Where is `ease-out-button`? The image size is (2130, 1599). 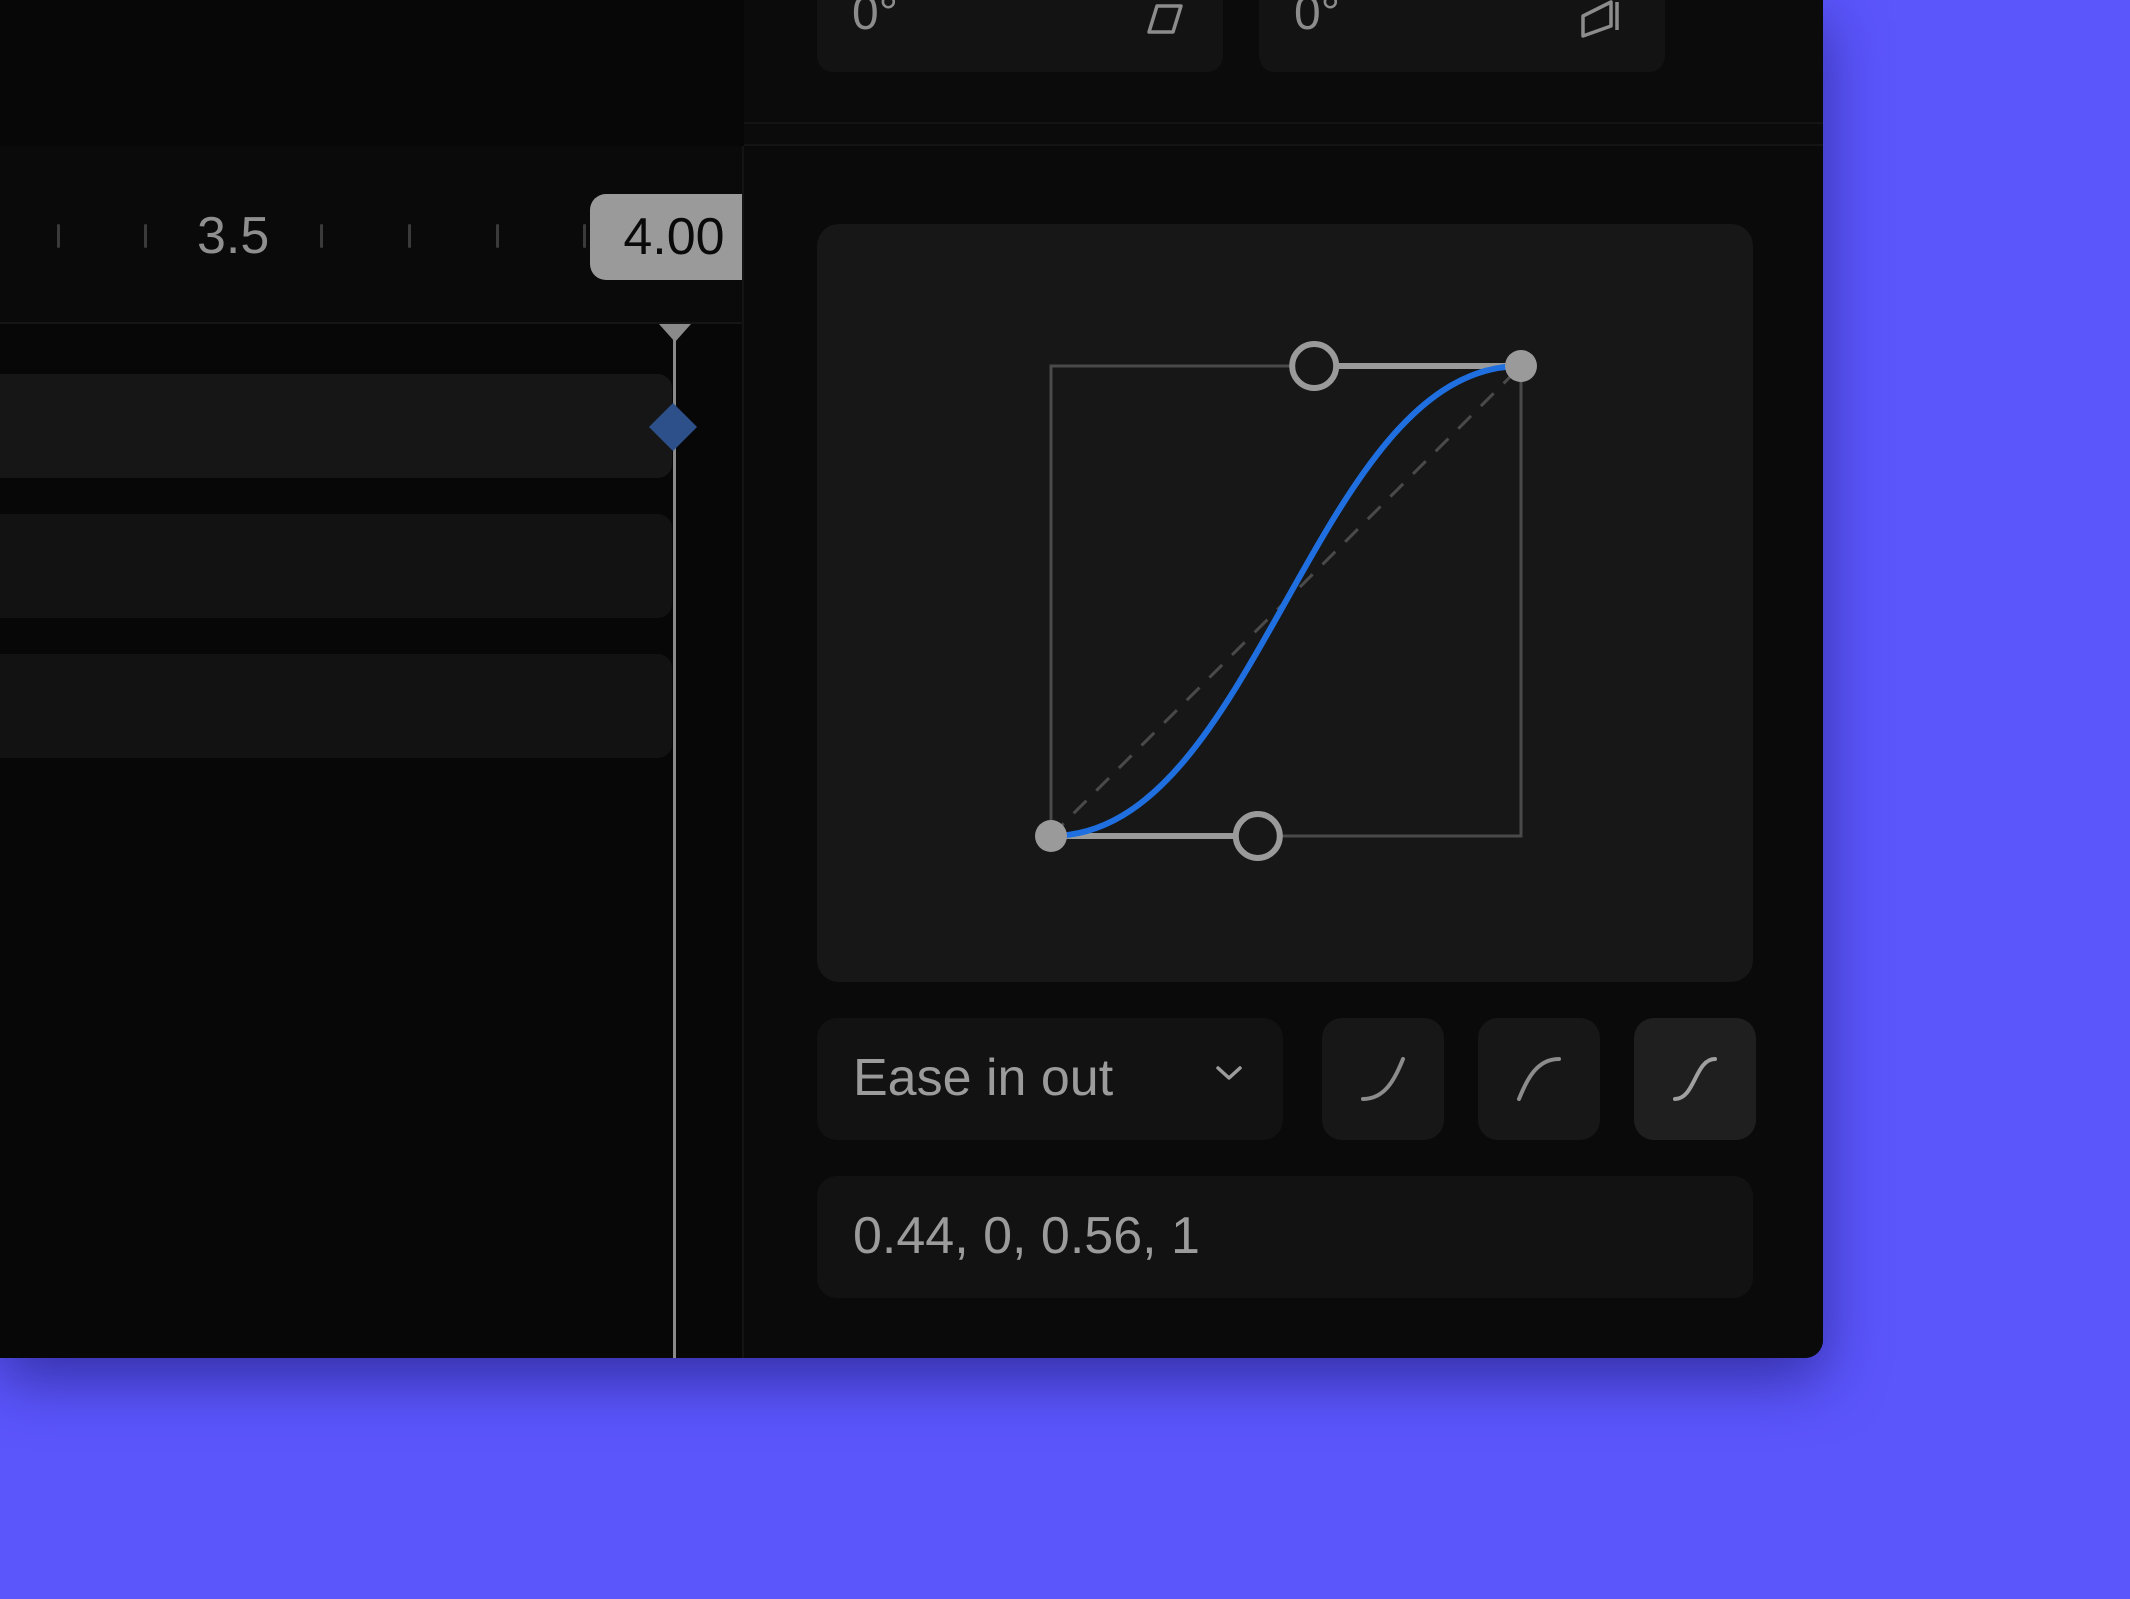 ease-out-button is located at coordinates (1539, 1079).